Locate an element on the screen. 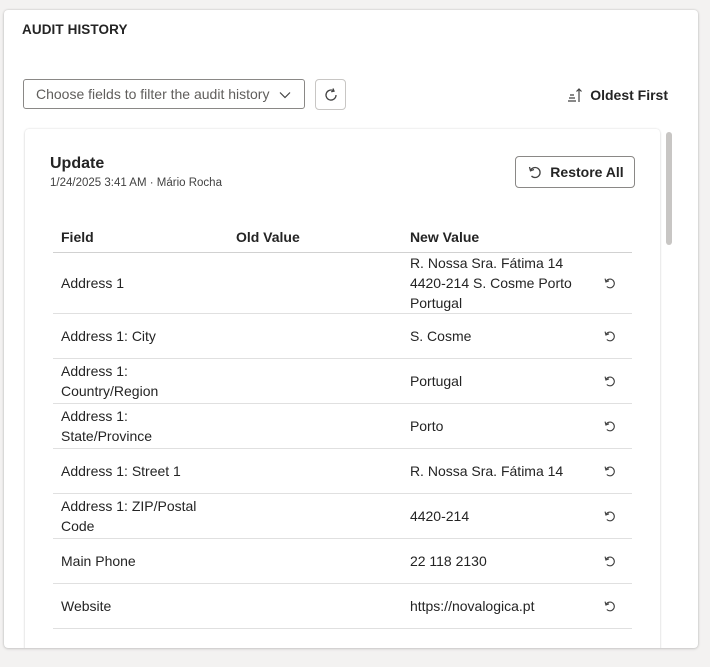 This screenshot has width=710, height=667. cell-new-value: Porto is located at coordinates (494, 426).